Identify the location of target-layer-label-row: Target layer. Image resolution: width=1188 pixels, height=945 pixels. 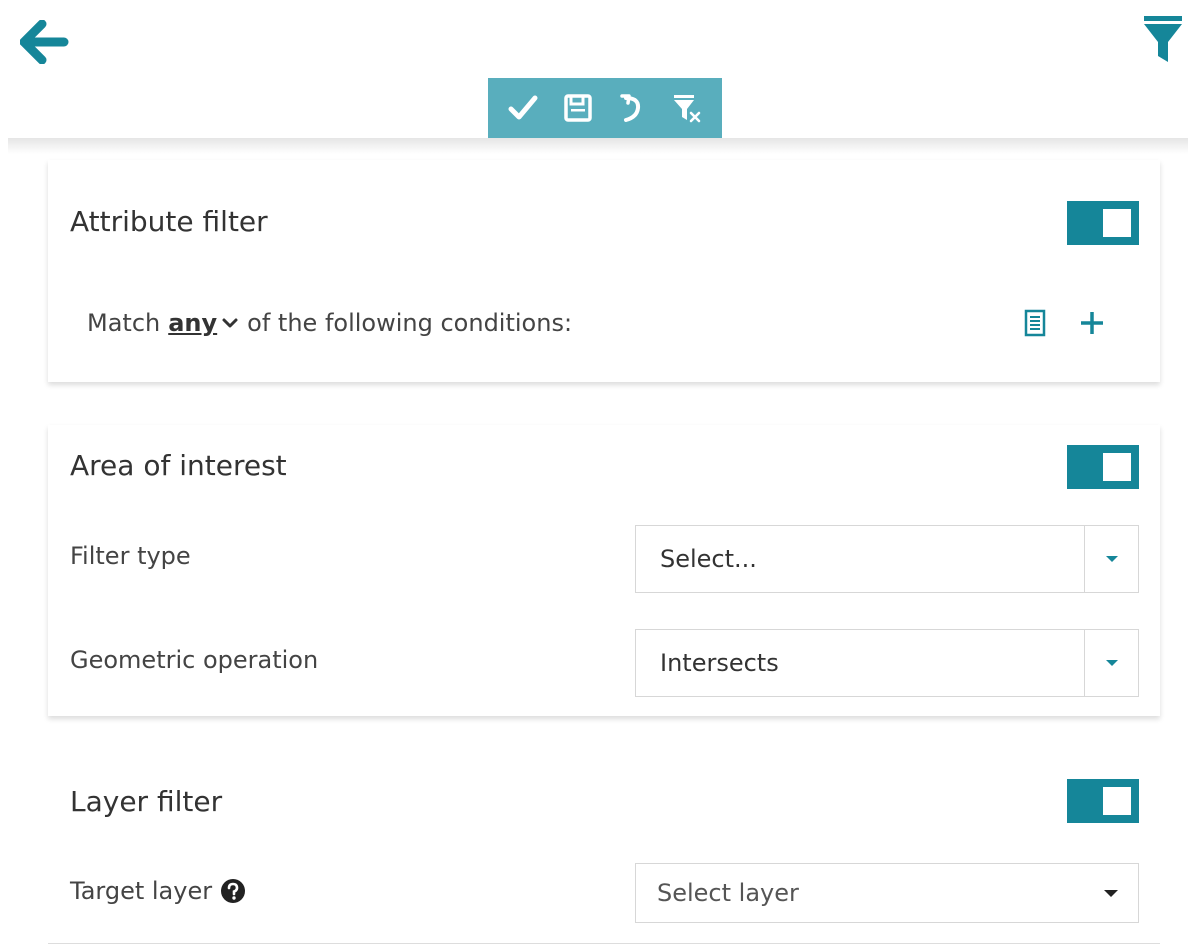
(158, 891).